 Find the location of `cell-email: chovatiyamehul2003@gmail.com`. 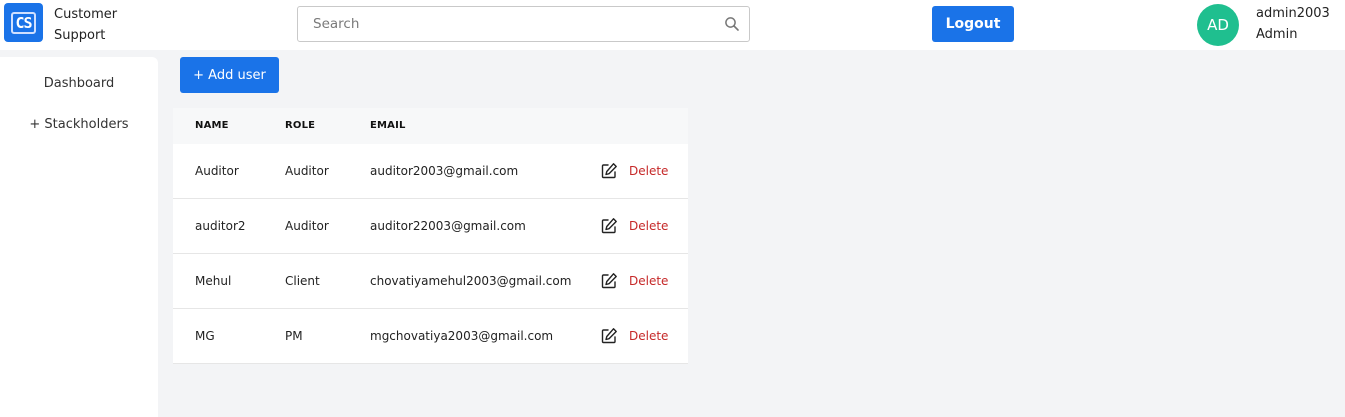

cell-email: chovatiyamehul2003@gmail.com is located at coordinates (471, 281).